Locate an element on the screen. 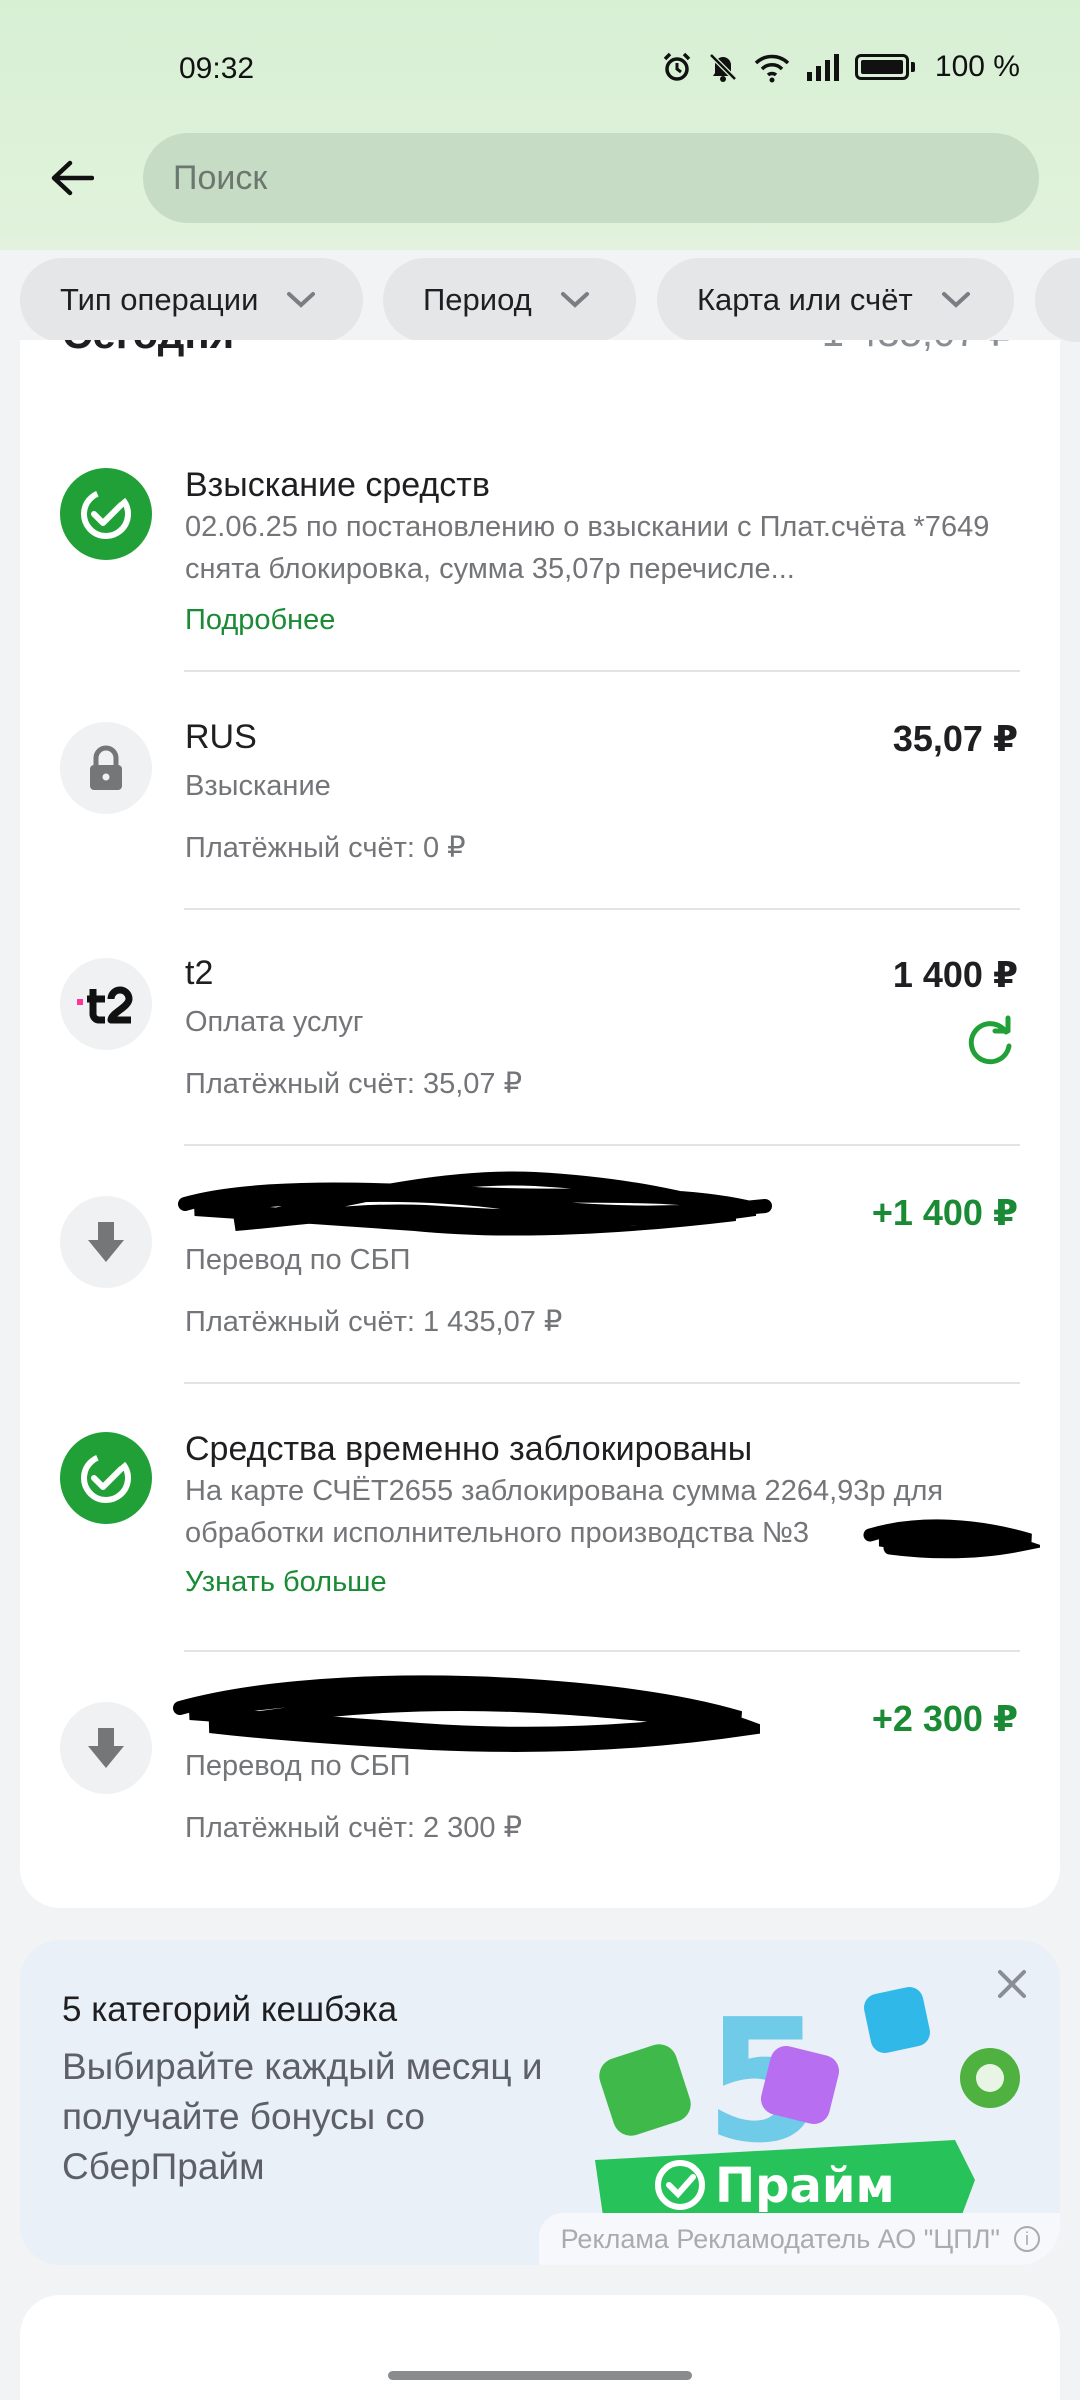  t2-logo-icon is located at coordinates (106, 1004).